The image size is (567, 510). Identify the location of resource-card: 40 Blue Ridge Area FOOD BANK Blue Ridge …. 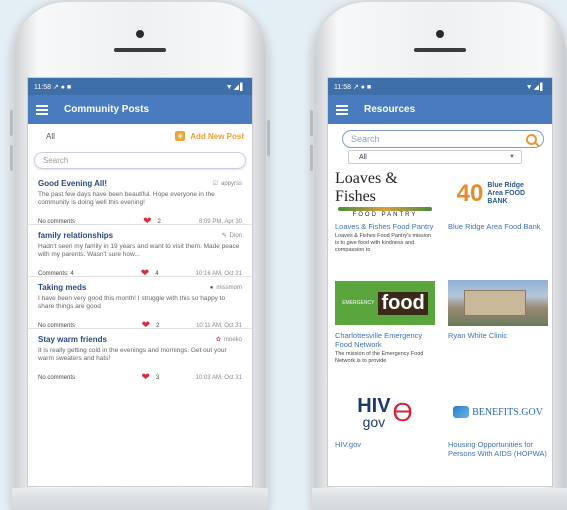
(497, 221).